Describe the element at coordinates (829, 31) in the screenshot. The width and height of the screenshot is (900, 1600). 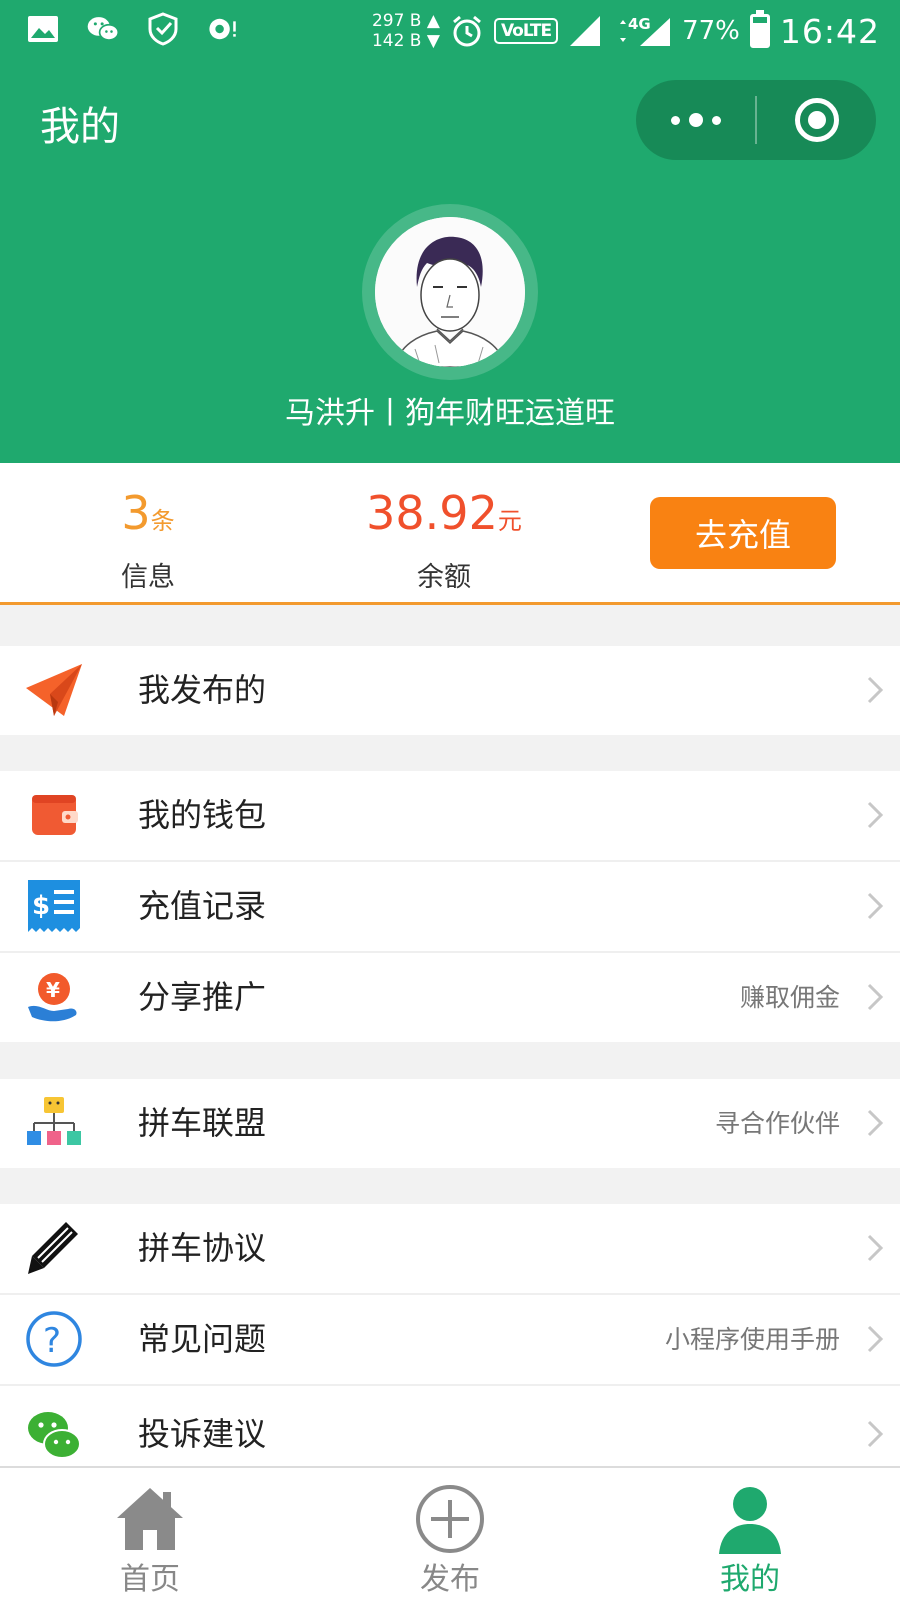
I see `clock: 16:42` at that location.